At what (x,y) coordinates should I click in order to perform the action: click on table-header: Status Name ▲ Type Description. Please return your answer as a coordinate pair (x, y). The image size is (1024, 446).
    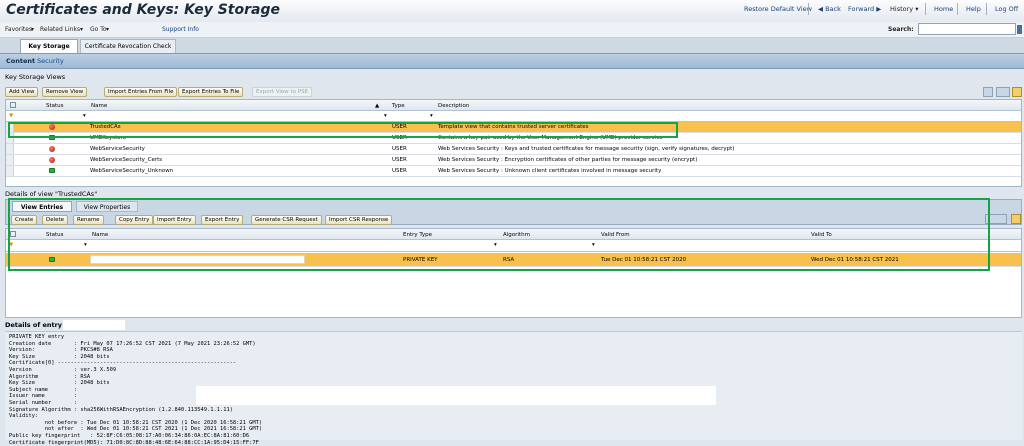
    Looking at the image, I should click on (513, 105).